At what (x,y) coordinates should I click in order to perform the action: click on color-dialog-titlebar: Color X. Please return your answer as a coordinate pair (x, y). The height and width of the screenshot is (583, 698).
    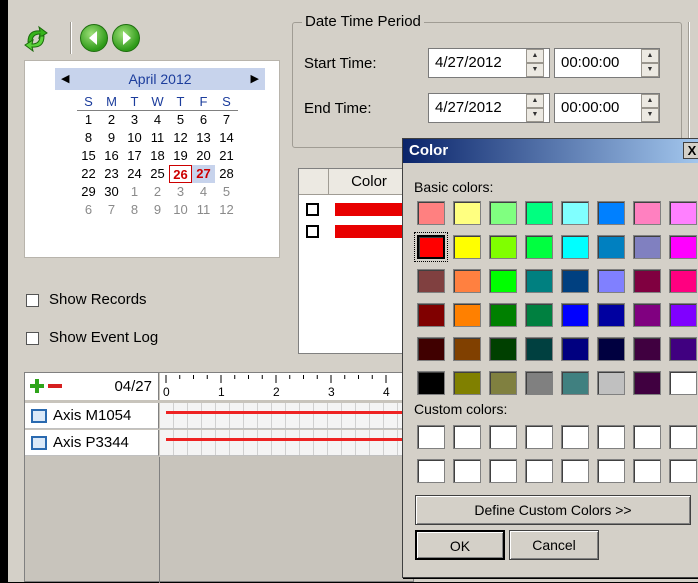
    Looking at the image, I should click on (550, 151).